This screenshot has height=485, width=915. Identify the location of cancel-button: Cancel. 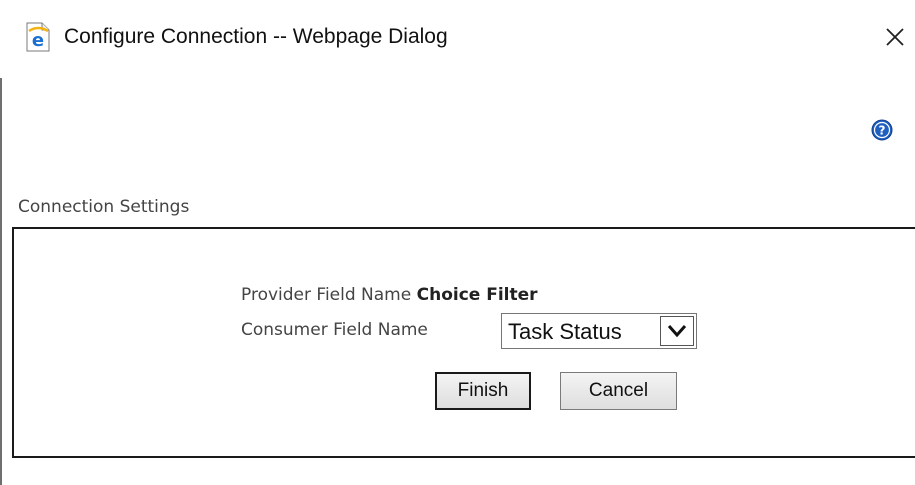
(618, 391).